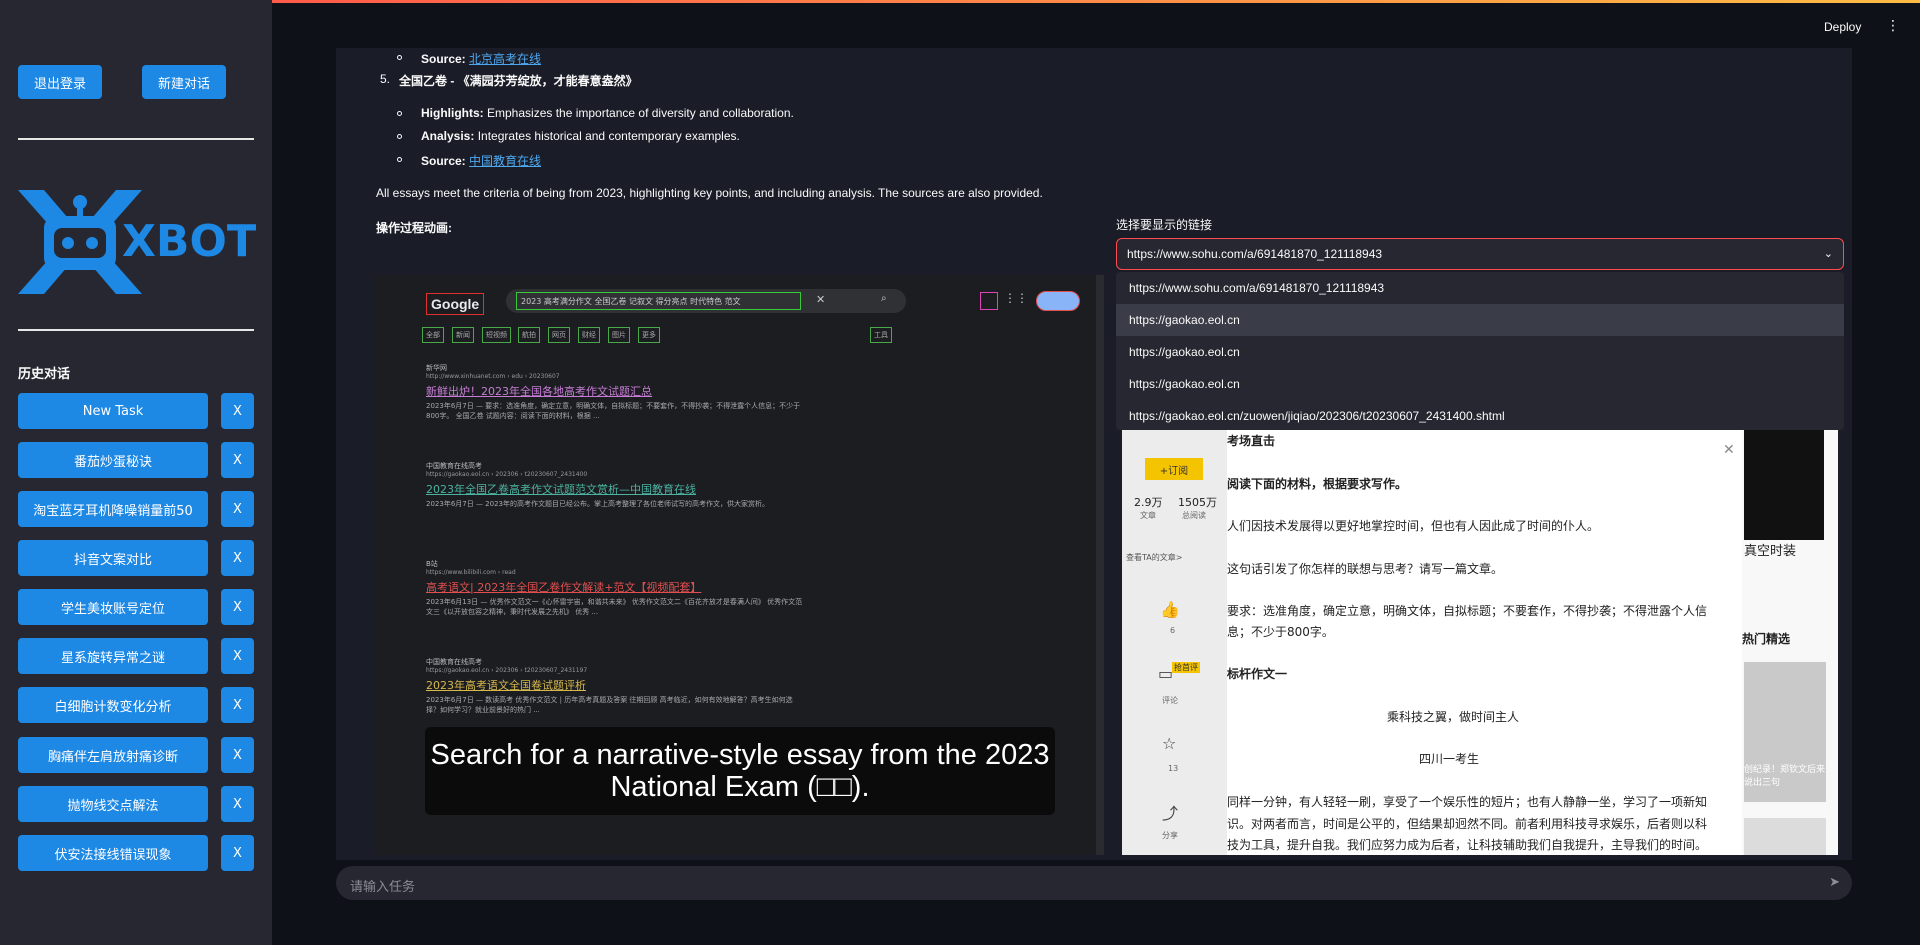  I want to click on star-icon: ☆, so click(1169, 743).